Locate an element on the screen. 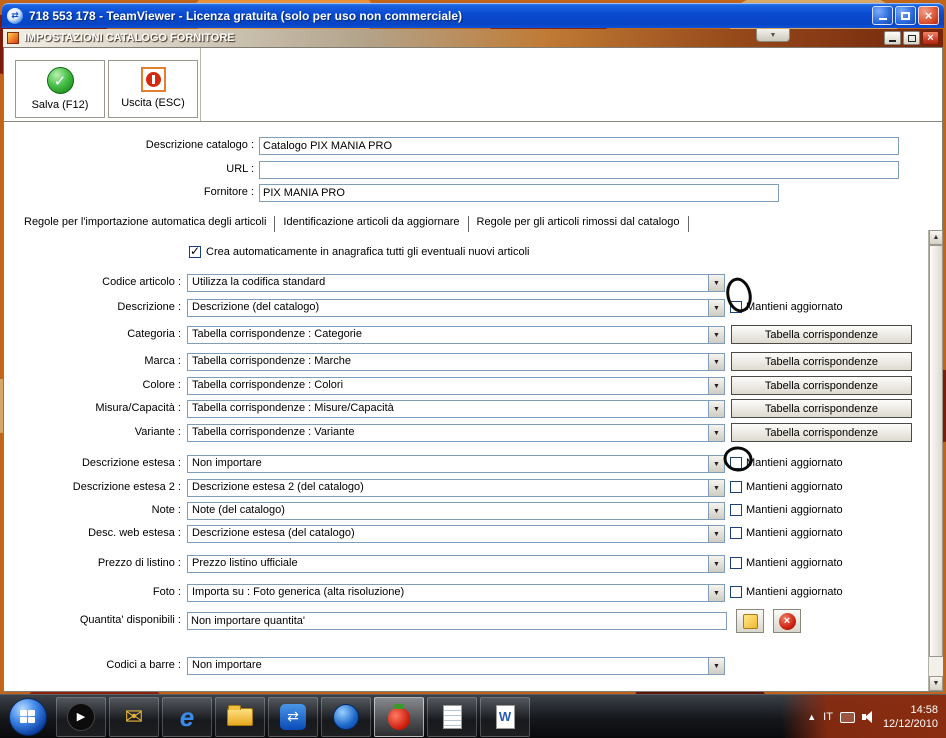  ie-icon: e is located at coordinates (187, 716).